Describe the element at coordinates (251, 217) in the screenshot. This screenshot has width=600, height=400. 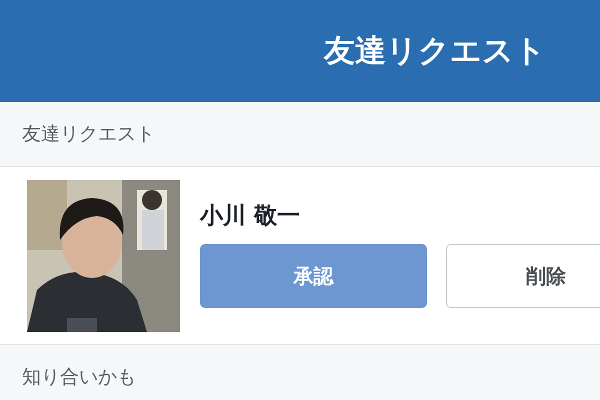
I see `friend-name: 小川 敬一` at that location.